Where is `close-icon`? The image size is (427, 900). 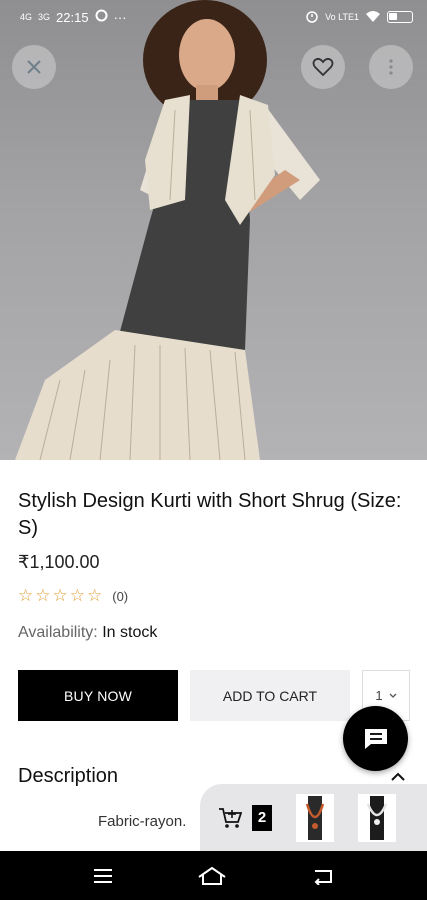
close-icon is located at coordinates (34, 67).